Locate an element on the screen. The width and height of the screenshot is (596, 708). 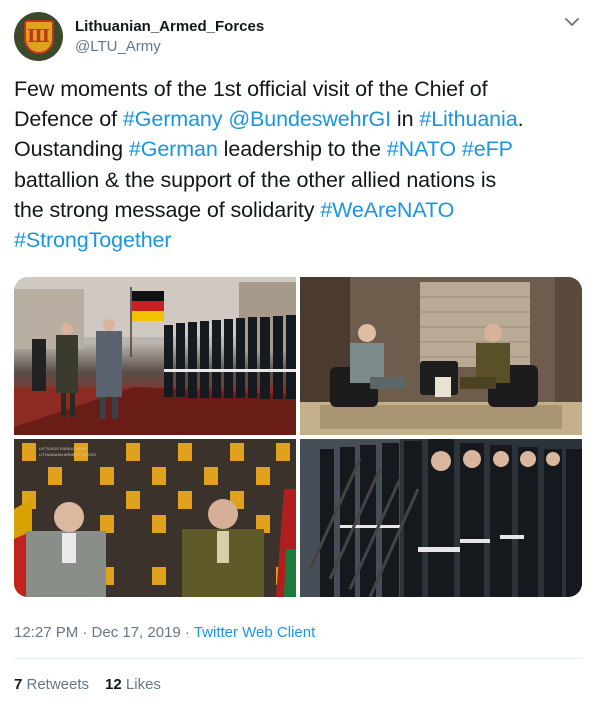
hashtag-link: #StrongTogether is located at coordinates (93, 240).